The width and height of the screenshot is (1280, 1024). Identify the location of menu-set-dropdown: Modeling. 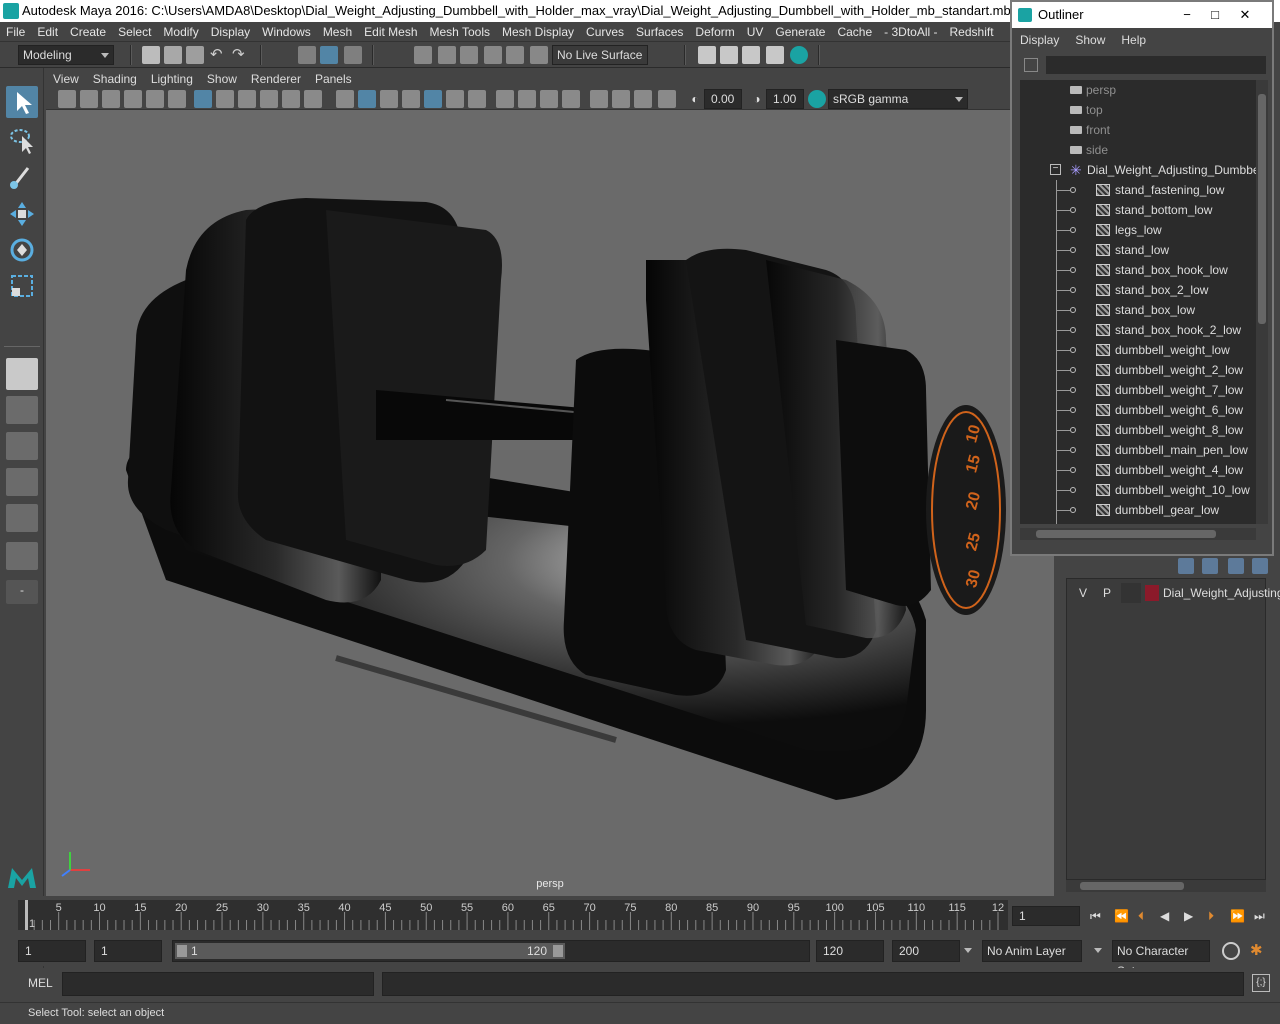
(66, 55).